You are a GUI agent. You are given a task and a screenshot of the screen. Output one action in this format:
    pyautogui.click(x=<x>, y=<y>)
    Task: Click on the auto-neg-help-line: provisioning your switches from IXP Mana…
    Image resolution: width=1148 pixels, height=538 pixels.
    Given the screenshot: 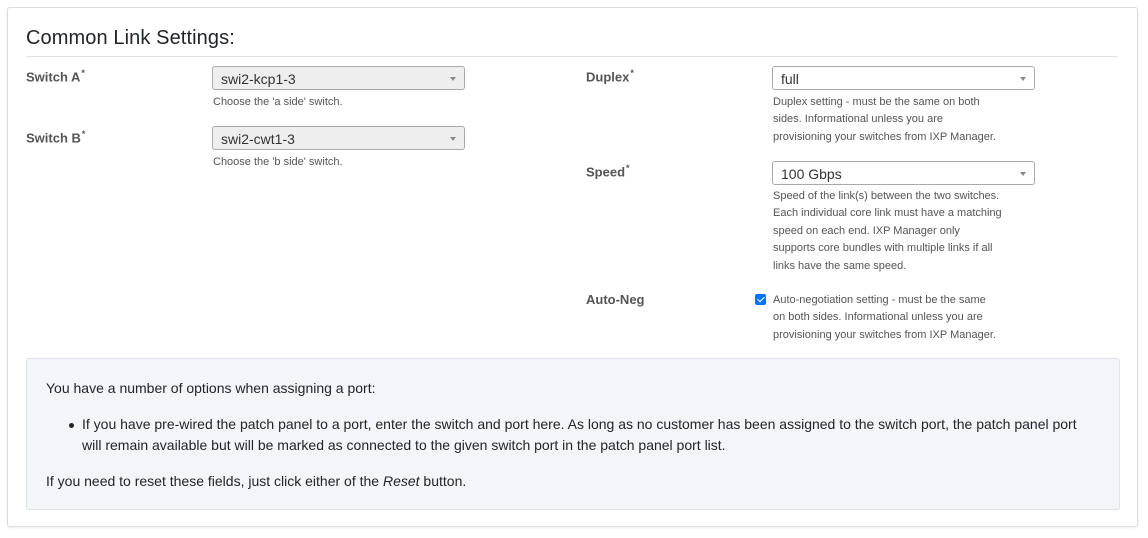 What is the action you would take?
    pyautogui.click(x=884, y=334)
    